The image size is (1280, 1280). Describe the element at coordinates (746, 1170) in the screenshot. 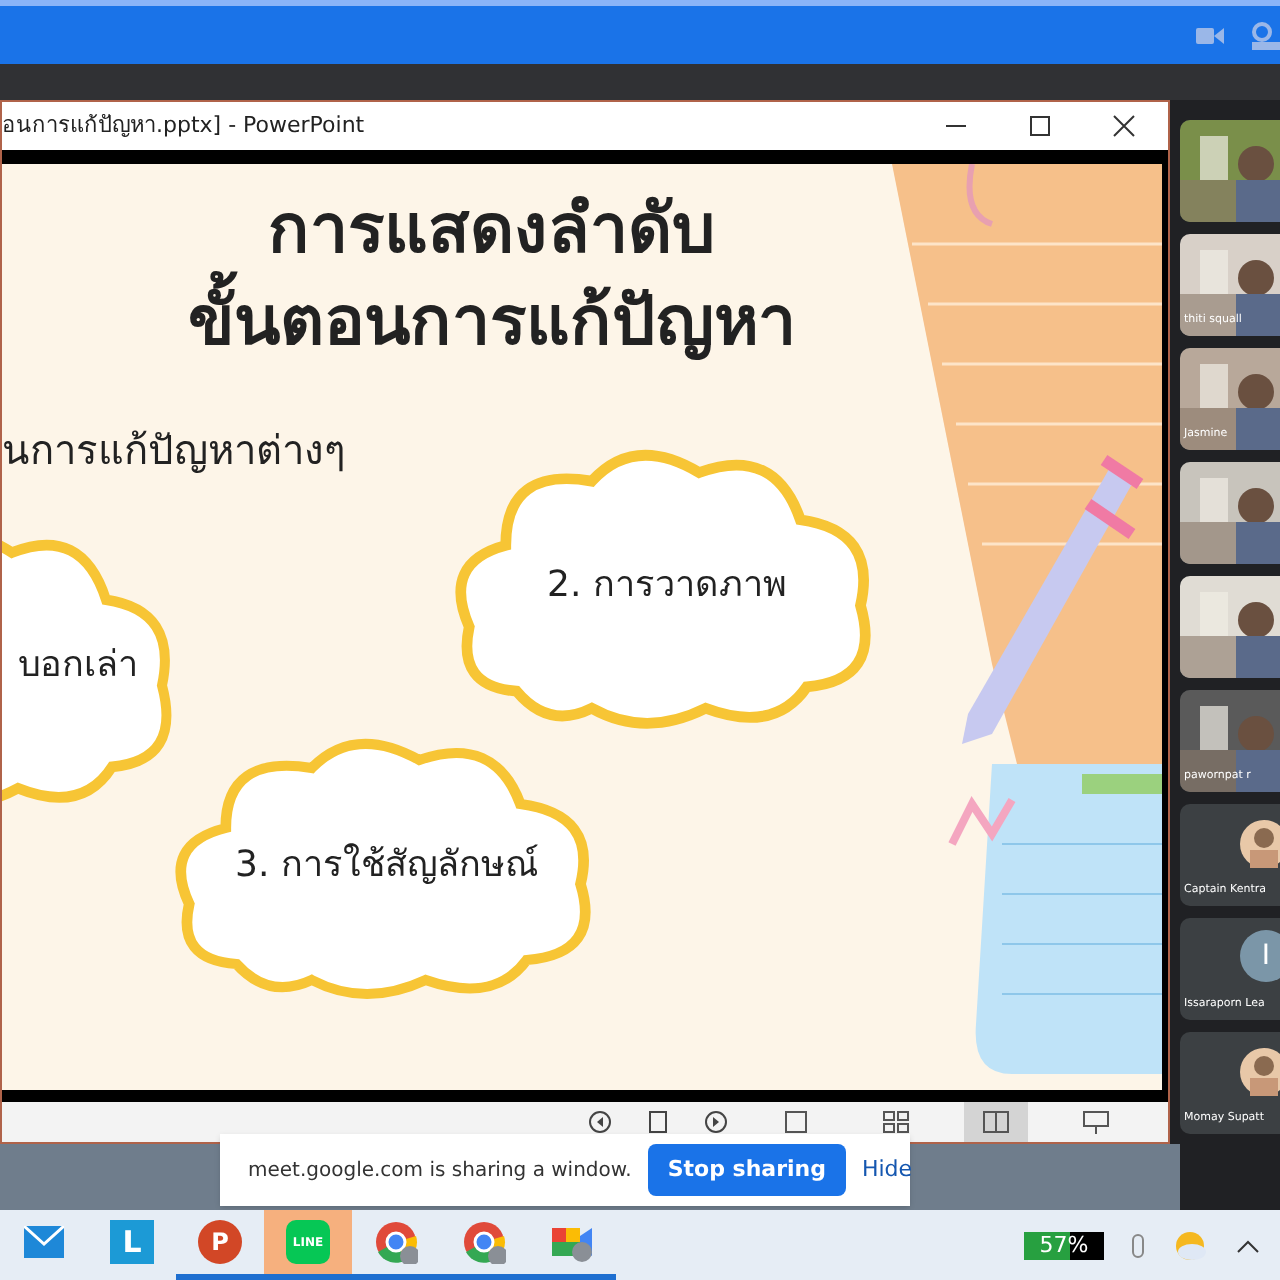

I see `stop-sharing-button: Stop sharing` at that location.